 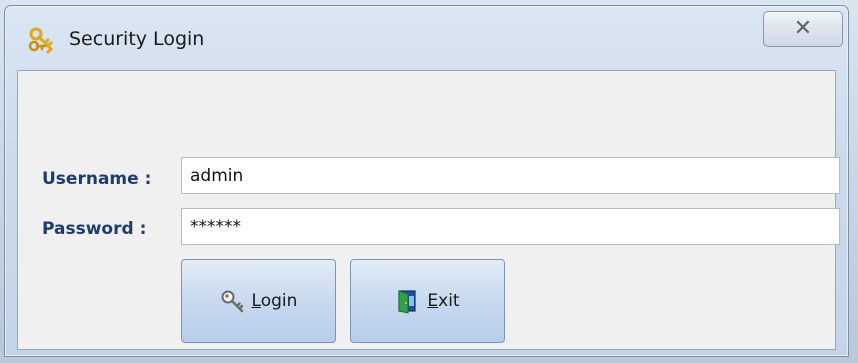 I want to click on keys-icon, so click(x=41, y=40).